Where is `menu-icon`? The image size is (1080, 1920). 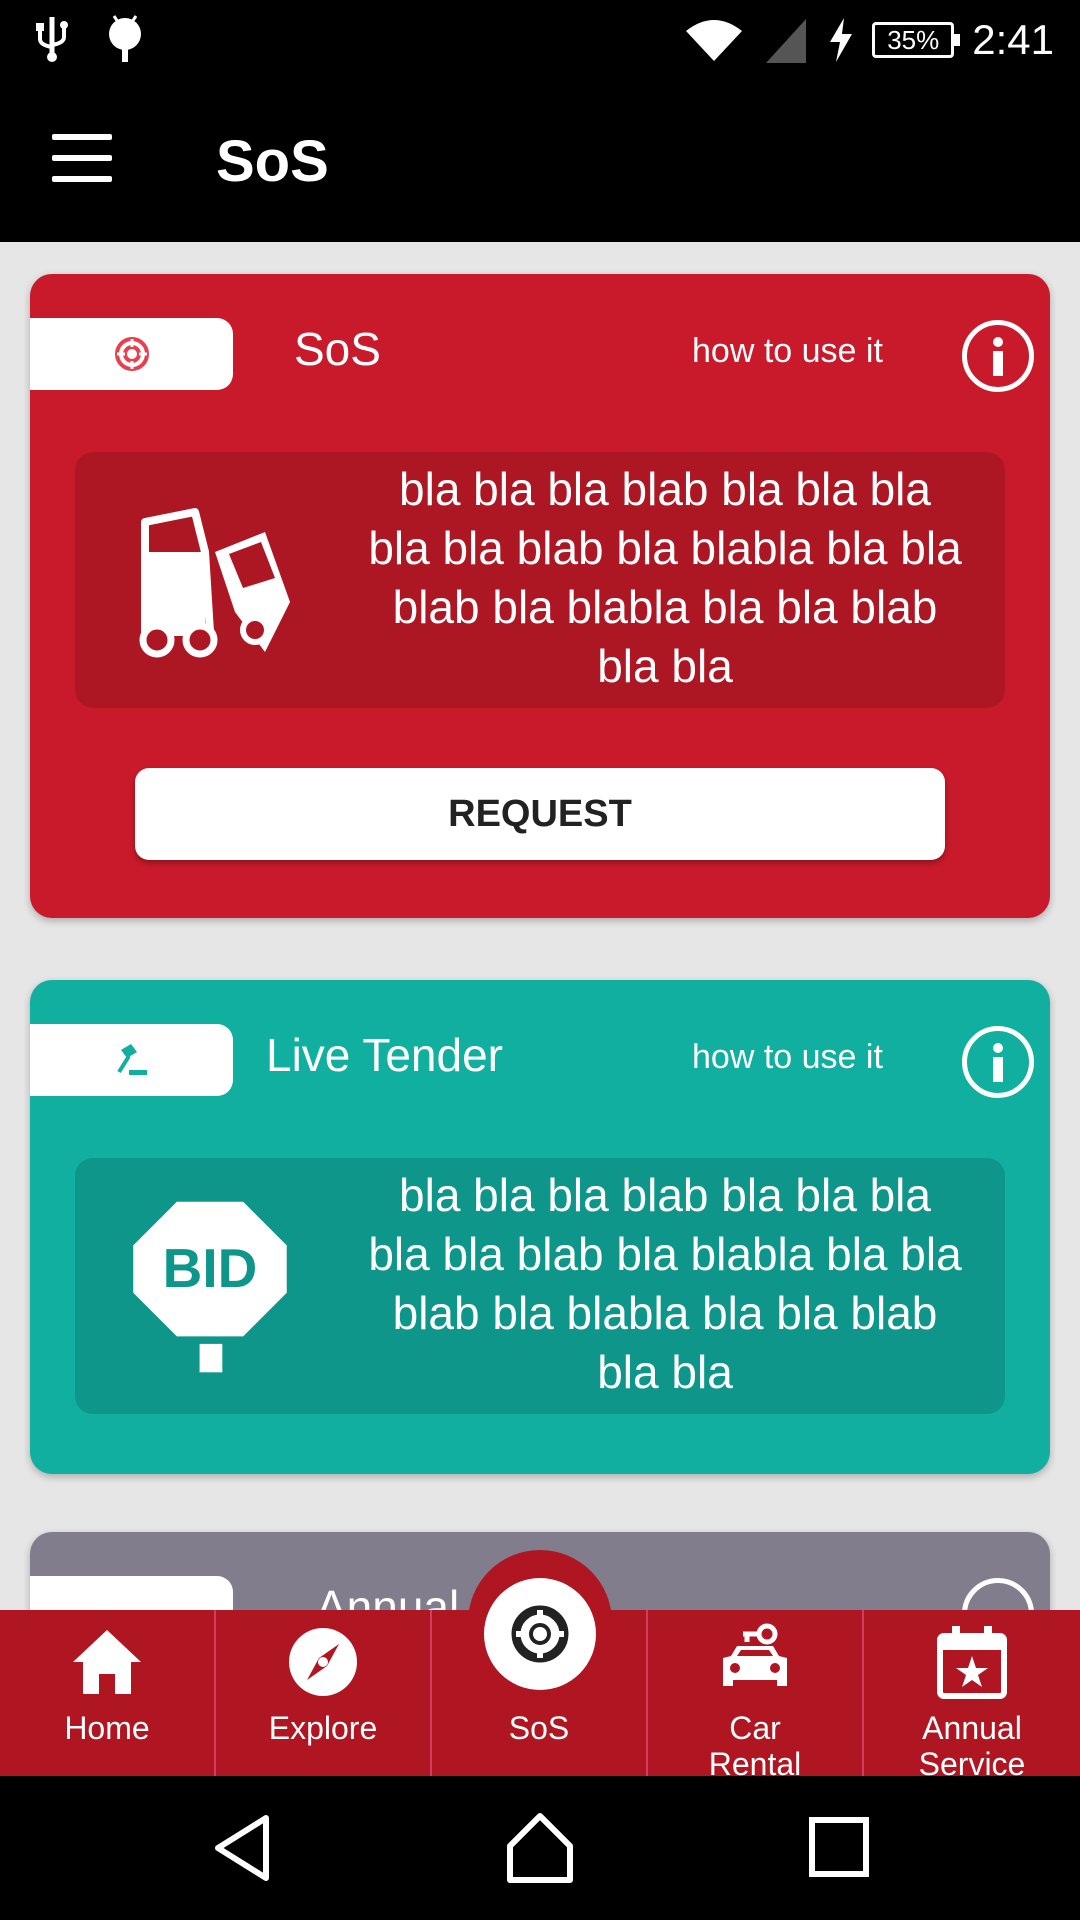
menu-icon is located at coordinates (82, 158).